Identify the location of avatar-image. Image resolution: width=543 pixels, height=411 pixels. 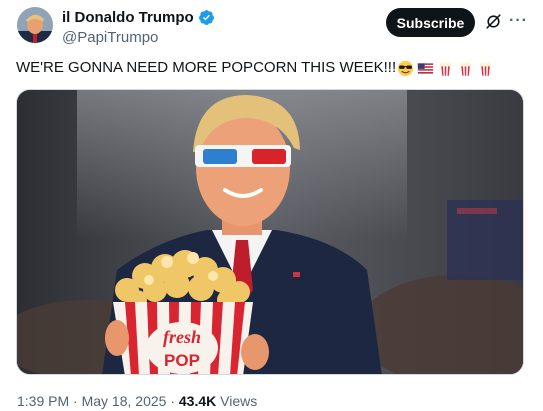
(35, 25).